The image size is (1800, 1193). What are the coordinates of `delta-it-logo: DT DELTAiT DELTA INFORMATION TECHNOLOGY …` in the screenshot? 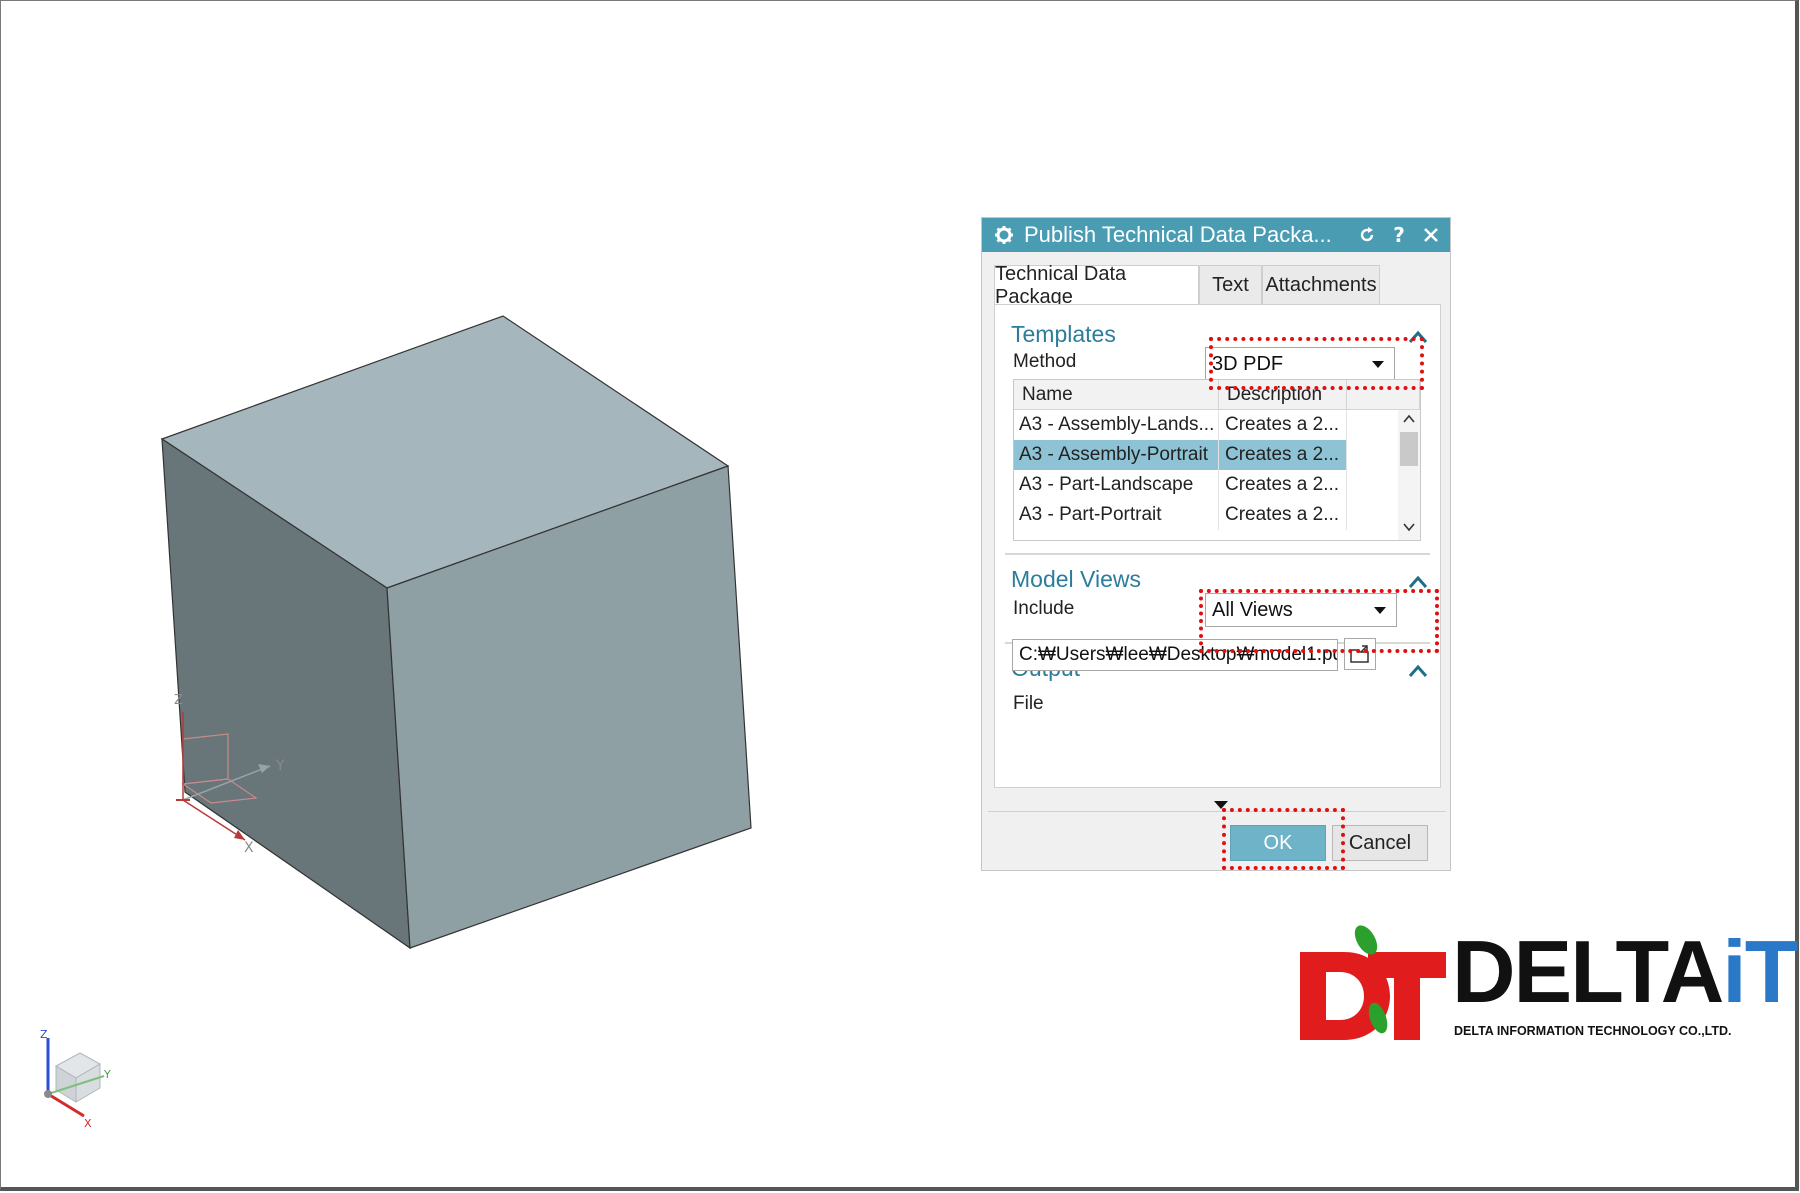 It's located at (1548, 983).